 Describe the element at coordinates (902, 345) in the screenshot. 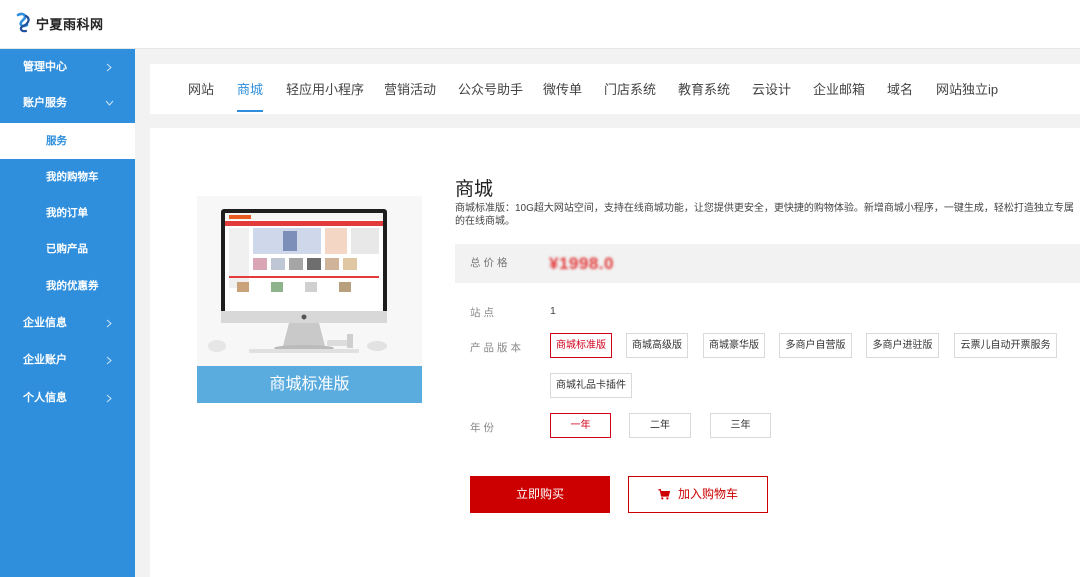

I see `version-option-multi-vendor-join: 多商户进驻版` at that location.